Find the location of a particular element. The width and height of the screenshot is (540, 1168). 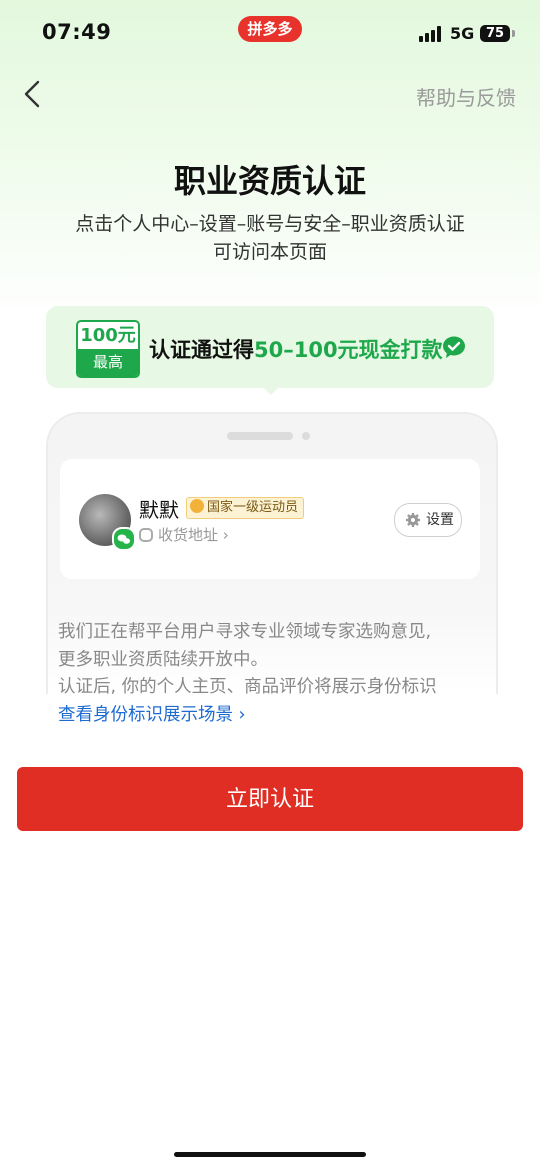

info-line-1: 我们正在帮平台用户寻求专业领域专家选购意见, is located at coordinates (245, 632).